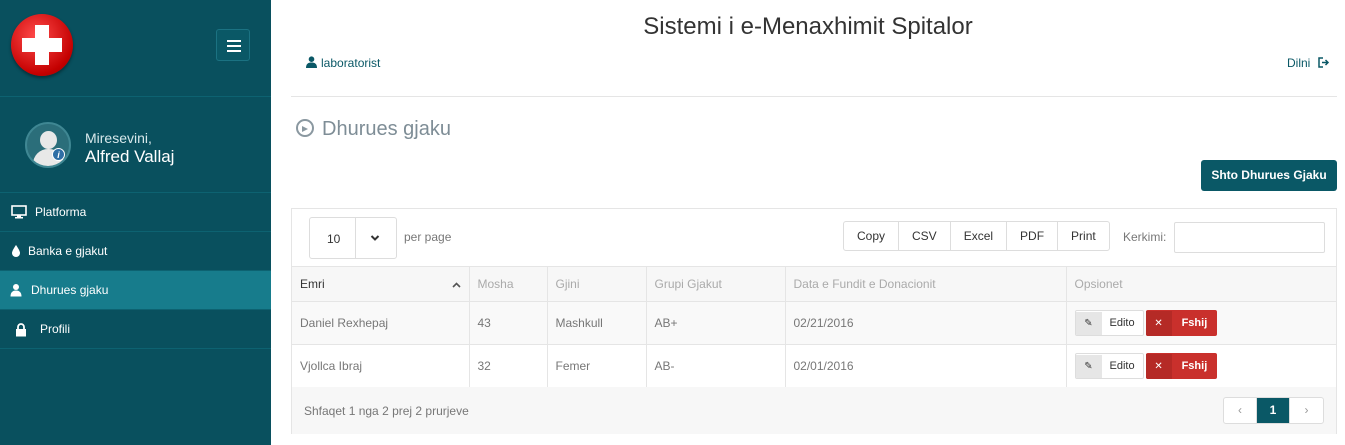 The image size is (1345, 445). What do you see at coordinates (597, 323) in the screenshot?
I see `cell-gender: Mashkull` at bounding box center [597, 323].